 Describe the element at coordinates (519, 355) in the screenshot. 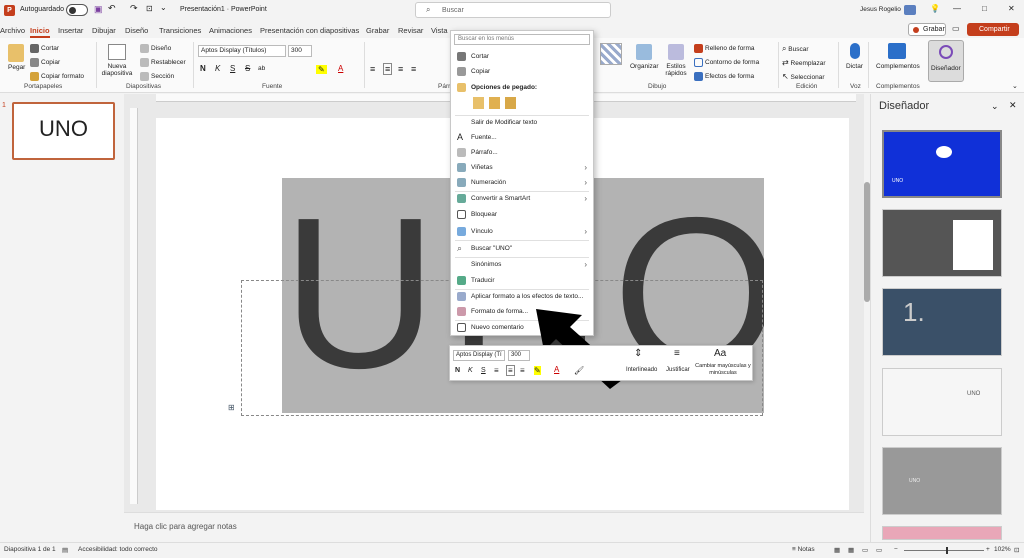

I see `mini-font-size-select: 300` at that location.